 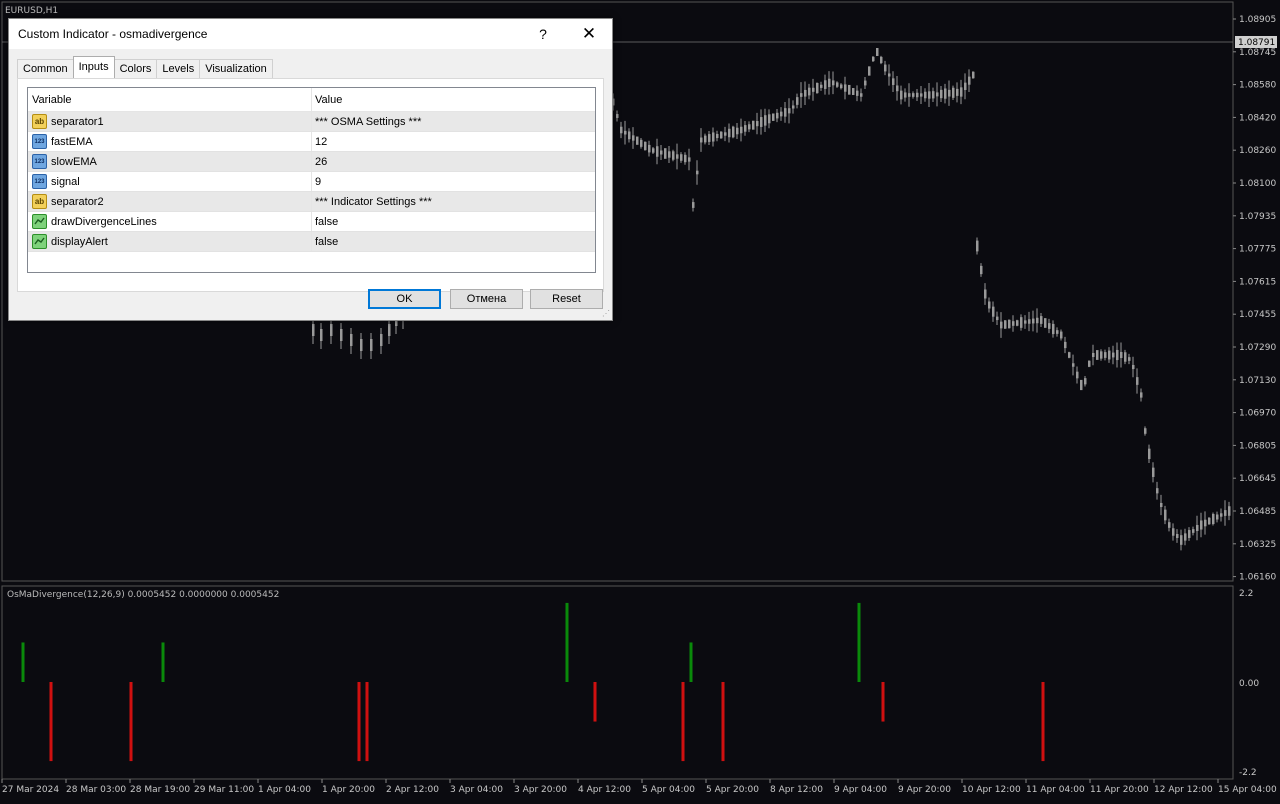 I want to click on column-header-variable: Variable, so click(x=171, y=99).